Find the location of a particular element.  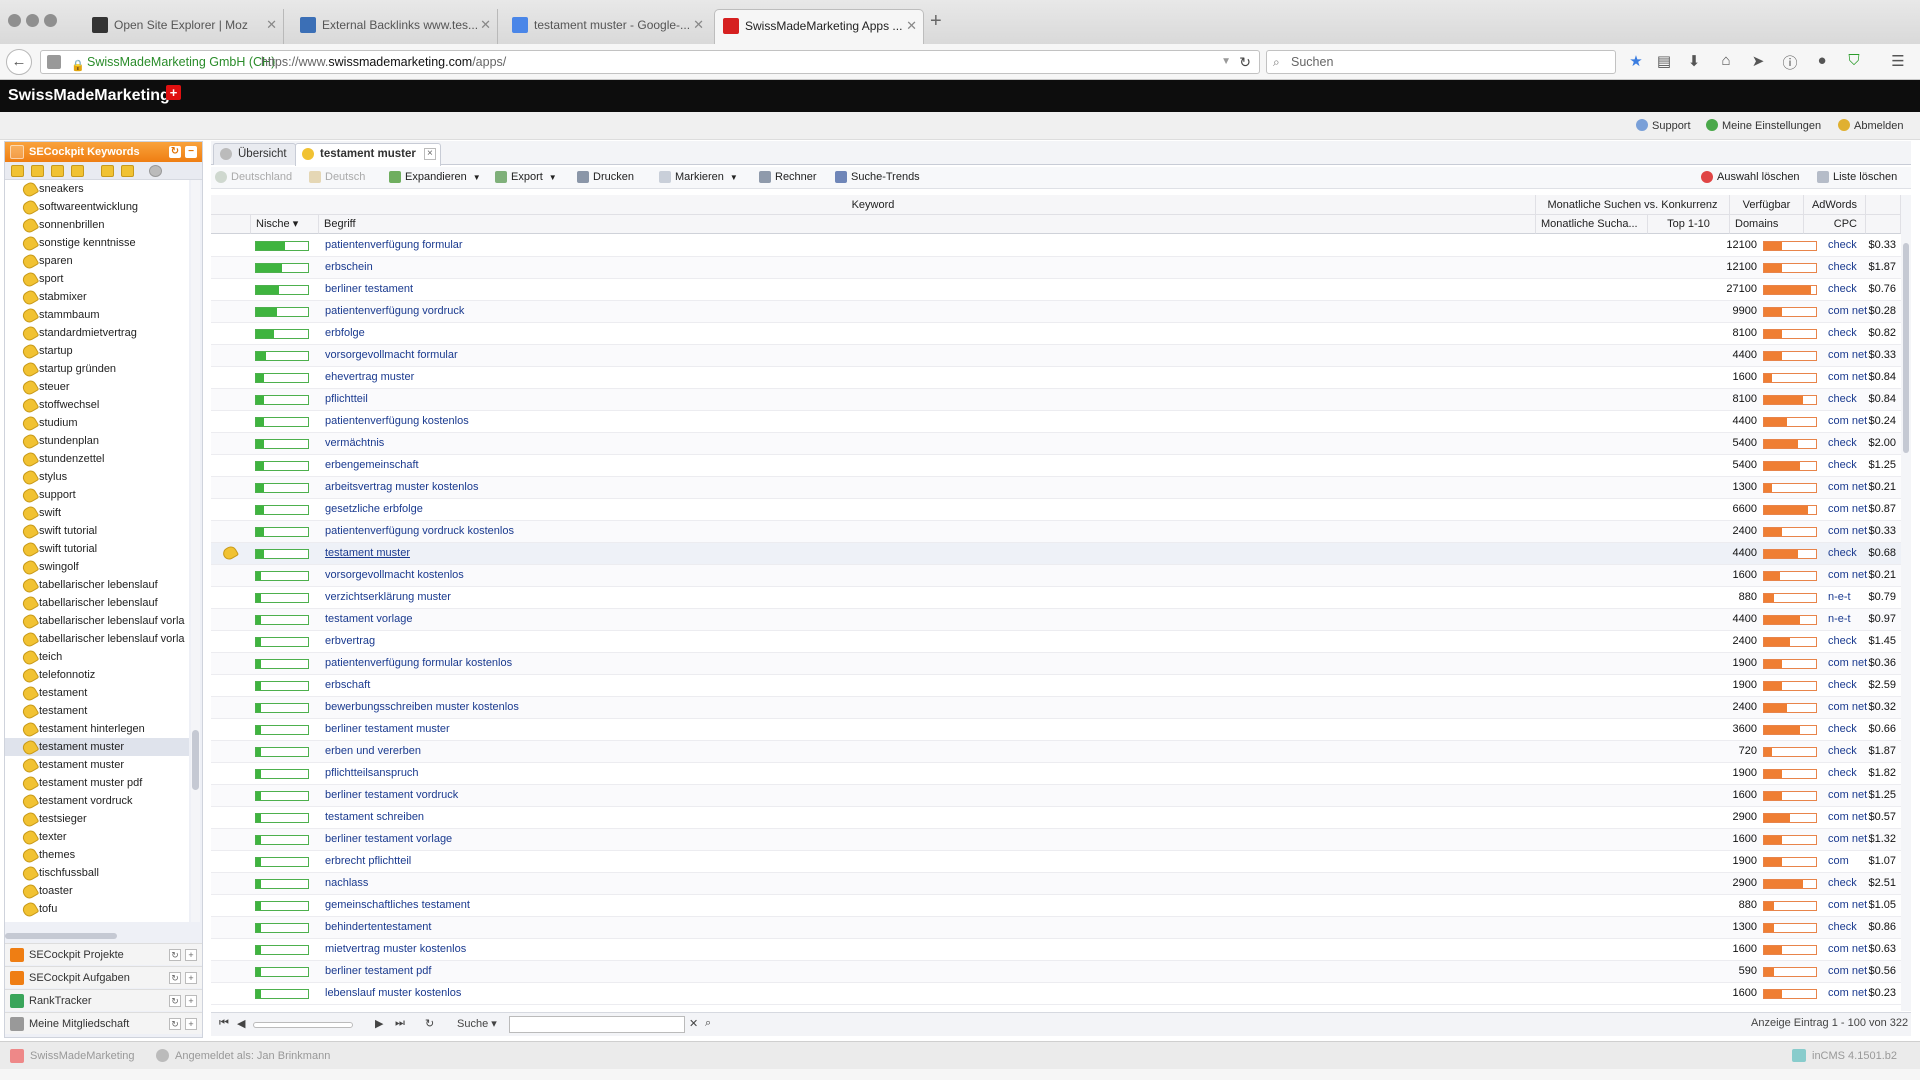

sidebar-keyword-item: stundenplan is located at coordinates (97, 441).